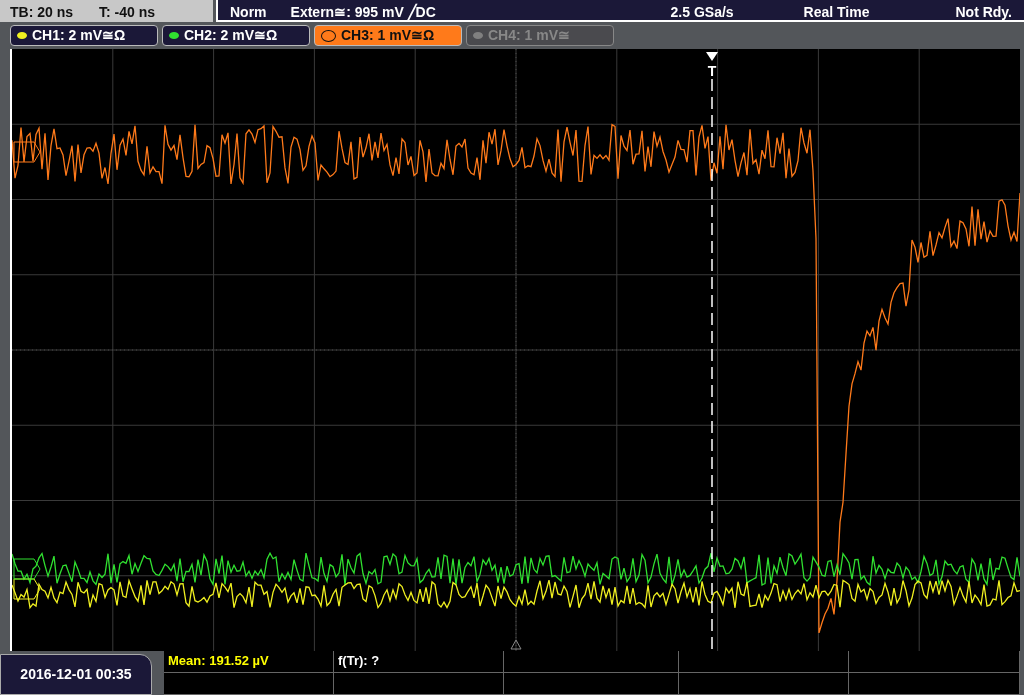 The height and width of the screenshot is (695, 1024). Describe the element at coordinates (836, 10) in the screenshot. I see `acquisition-mode-label: Real Time` at that location.